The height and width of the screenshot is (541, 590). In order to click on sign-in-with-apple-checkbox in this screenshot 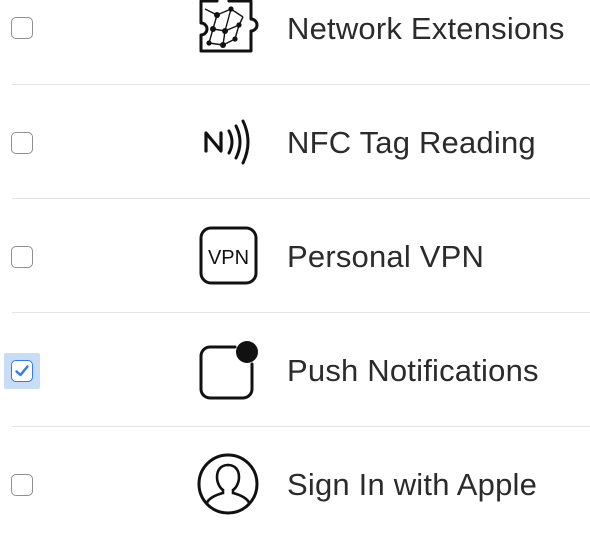, I will do `click(22, 485)`.